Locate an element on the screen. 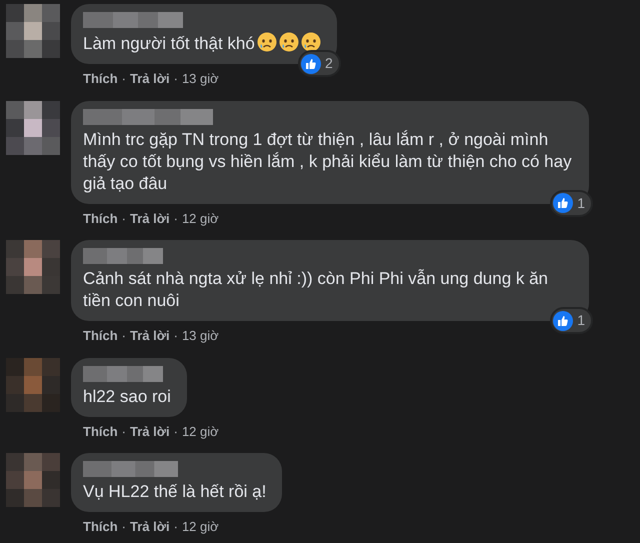 The image size is (640, 543). comment-text: hl22 sao roi is located at coordinates (127, 397).